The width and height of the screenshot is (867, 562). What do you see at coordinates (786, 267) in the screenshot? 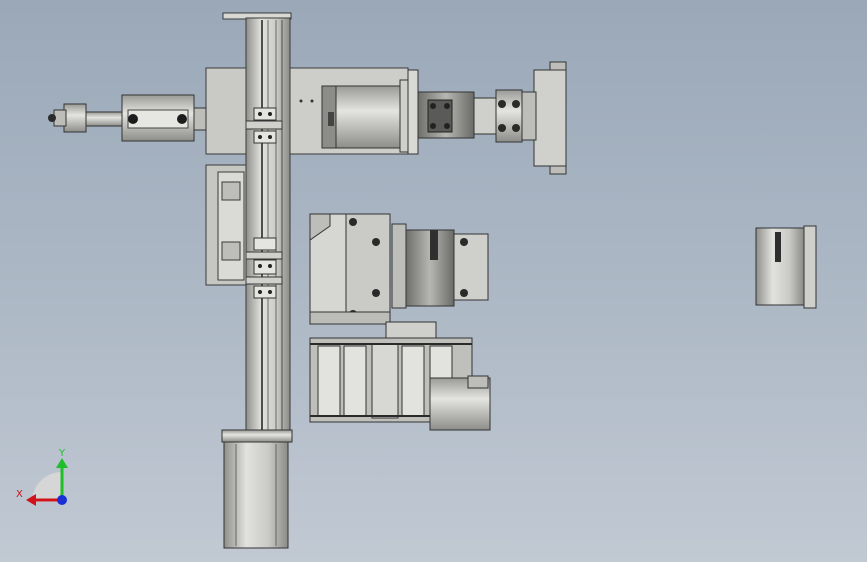
I see `detached-cylindrical-part` at bounding box center [786, 267].